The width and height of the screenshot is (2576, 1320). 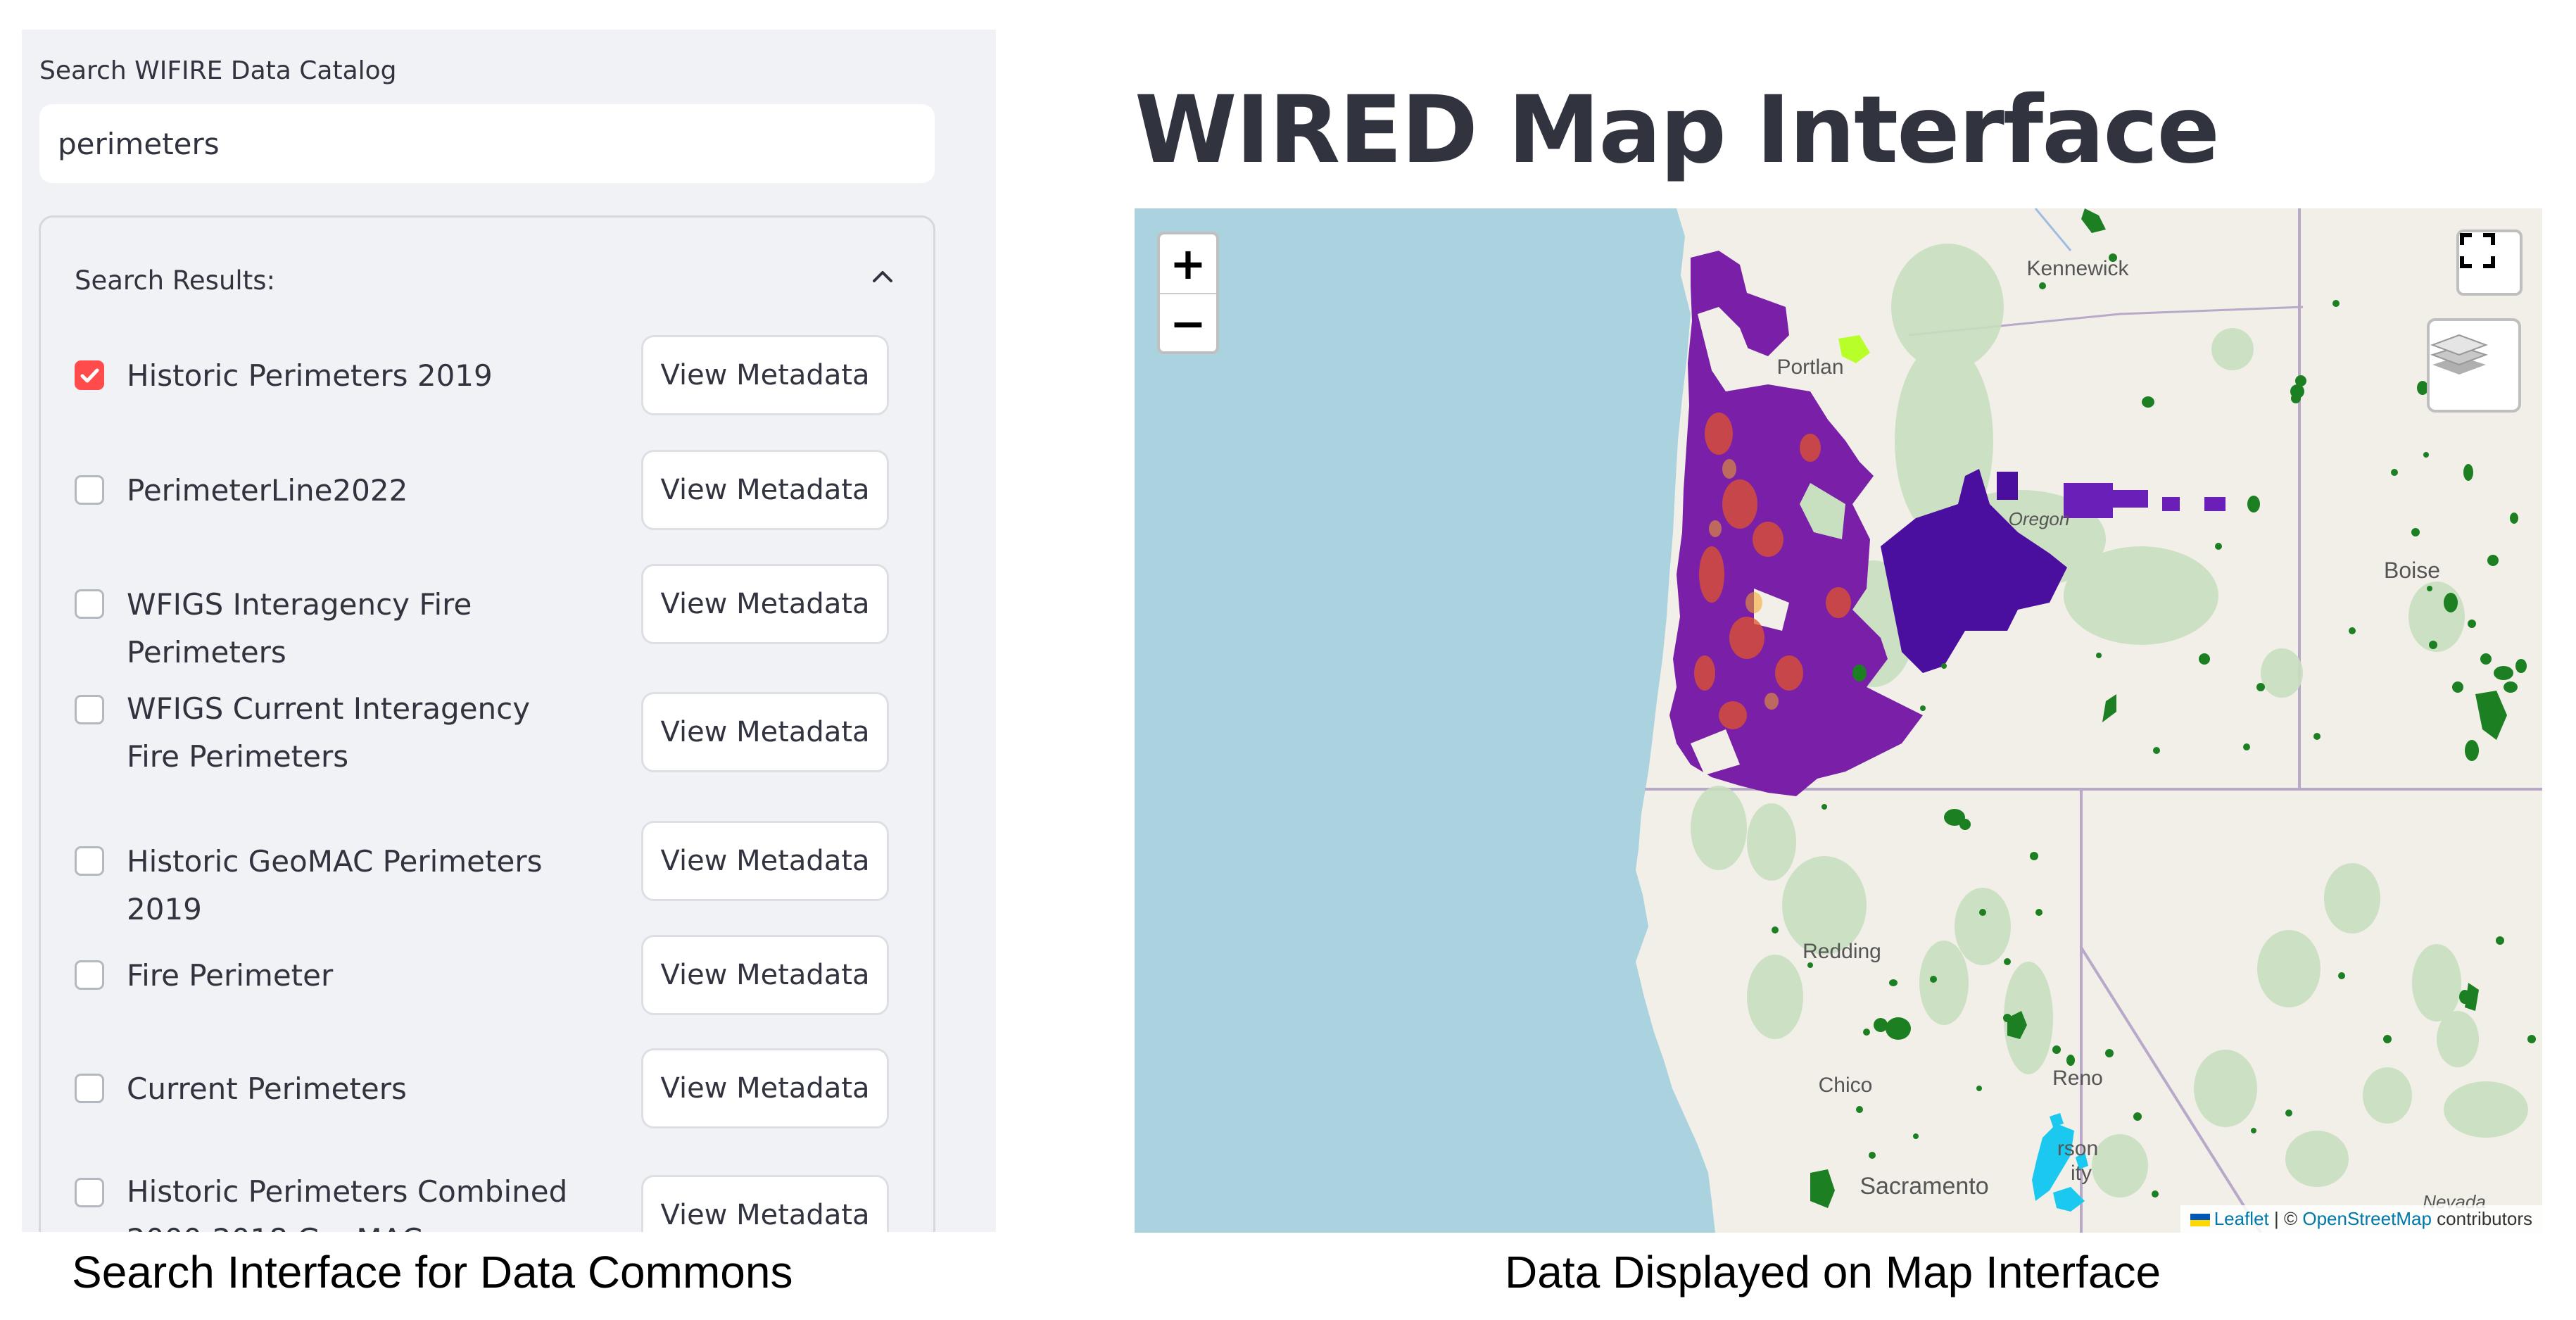 What do you see at coordinates (267, 490) in the screenshot?
I see `result-label: PerimeterLine2022` at bounding box center [267, 490].